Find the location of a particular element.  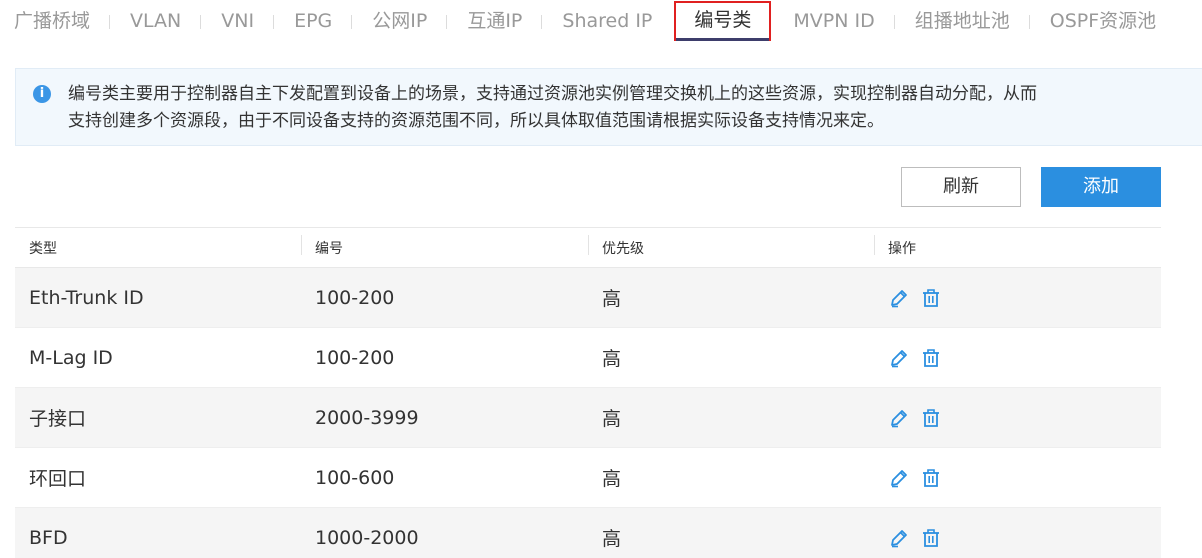

tab-shared-ip: Shared IP is located at coordinates (607, 21).